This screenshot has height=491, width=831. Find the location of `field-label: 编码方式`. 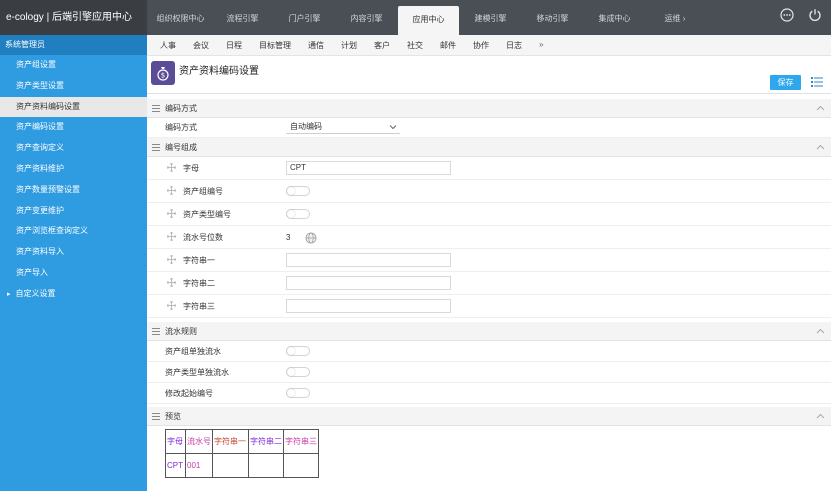

field-label: 编码方式 is located at coordinates (181, 127).